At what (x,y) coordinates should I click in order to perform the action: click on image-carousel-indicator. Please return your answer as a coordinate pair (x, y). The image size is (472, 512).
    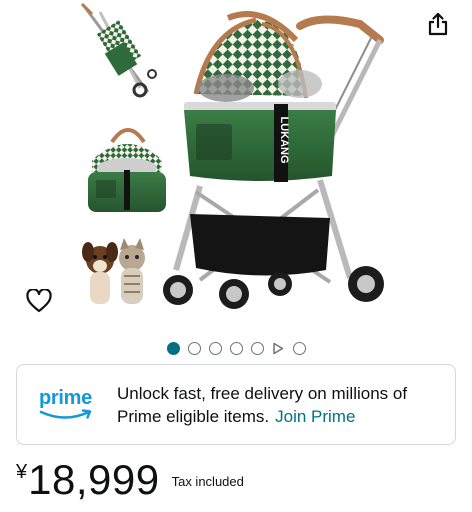
    Looking at the image, I should click on (236, 348).